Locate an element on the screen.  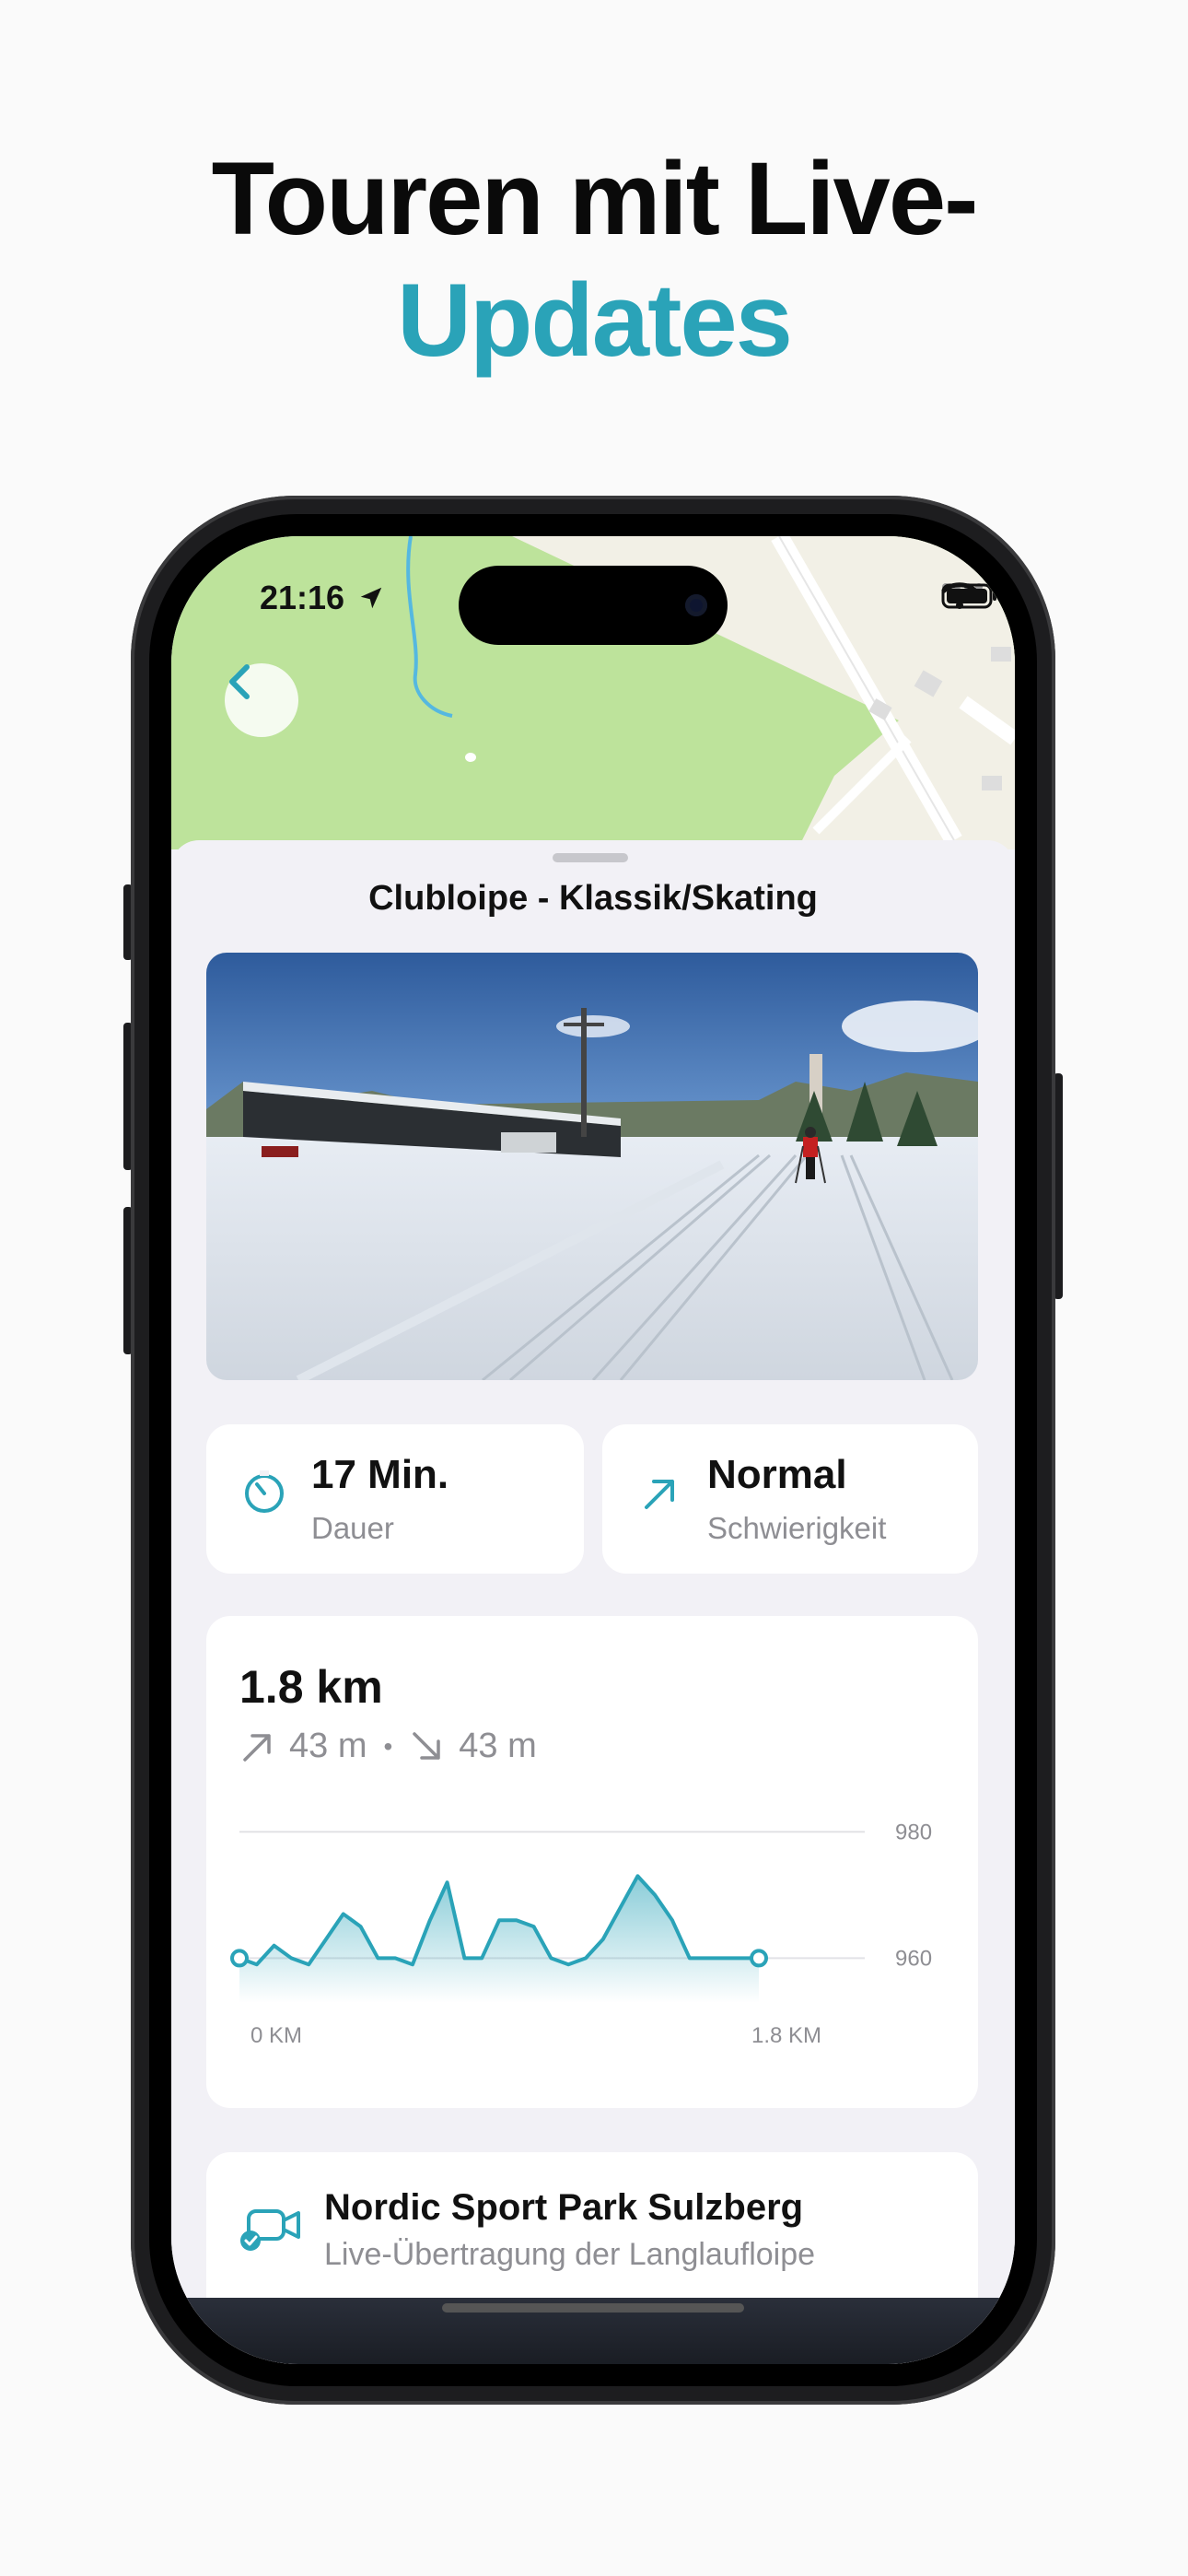
tour-photo is located at coordinates (592, 1166).